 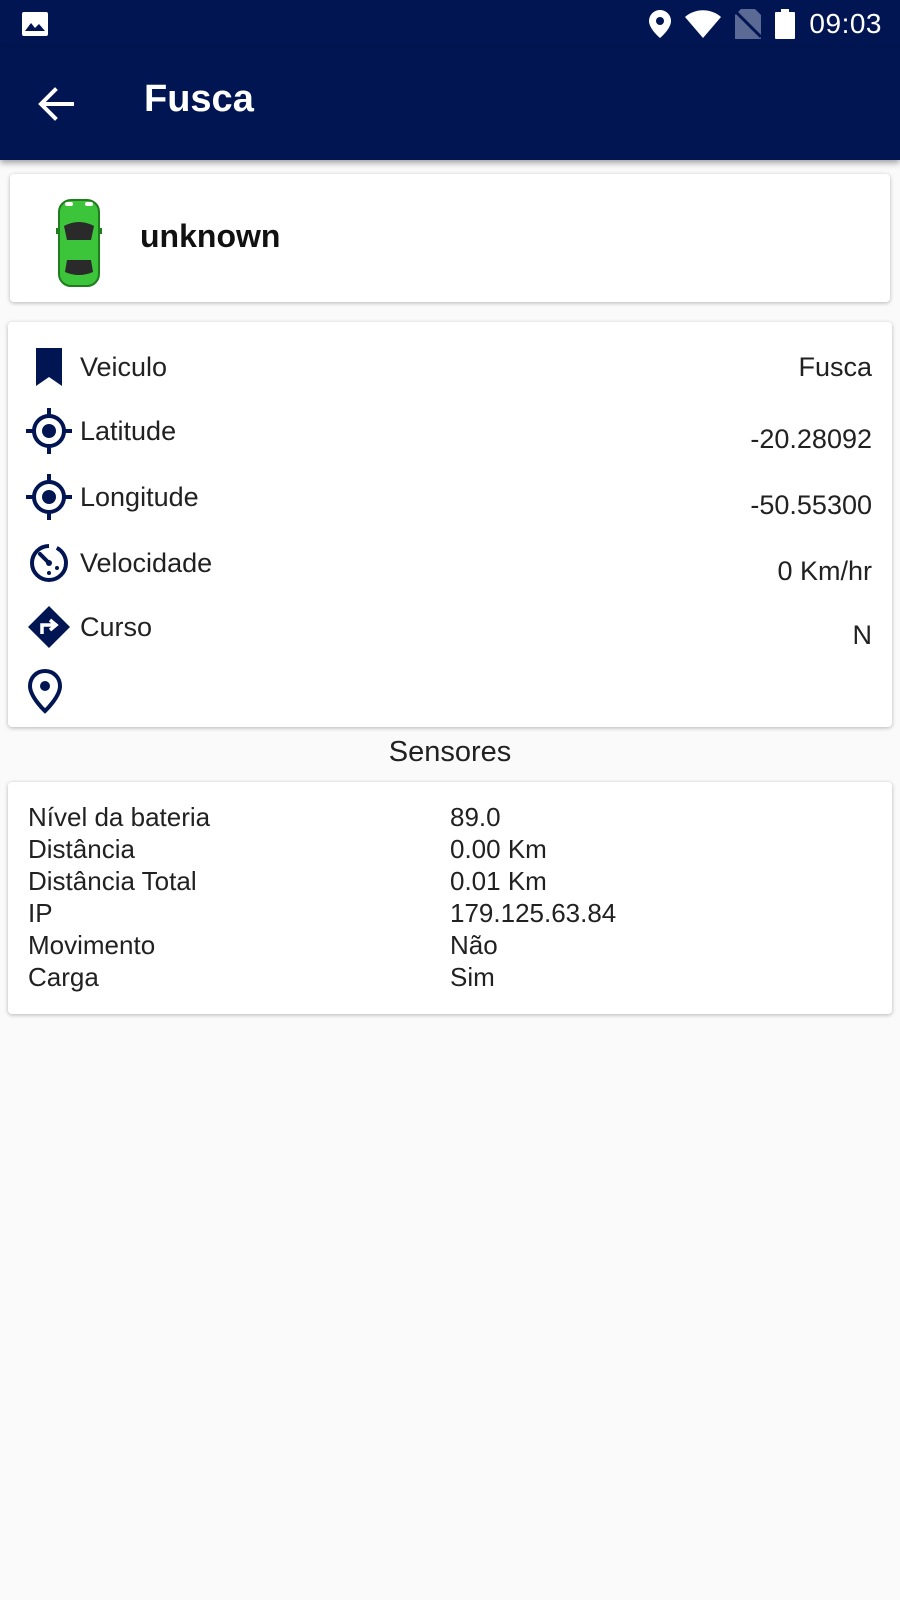 What do you see at coordinates (49, 627) in the screenshot?
I see `direction-icon` at bounding box center [49, 627].